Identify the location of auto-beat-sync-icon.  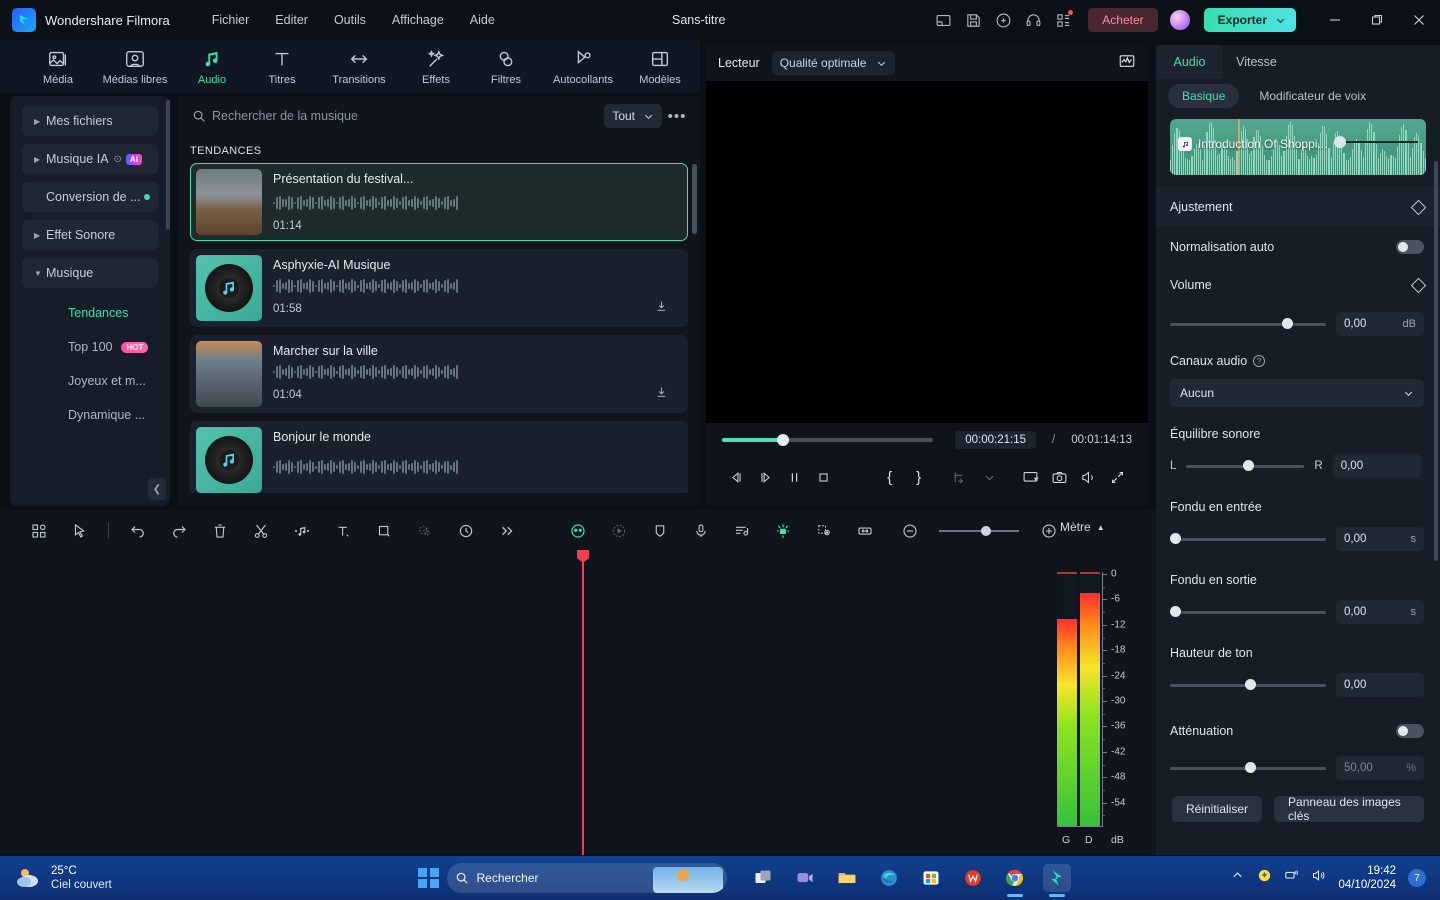
(782, 531).